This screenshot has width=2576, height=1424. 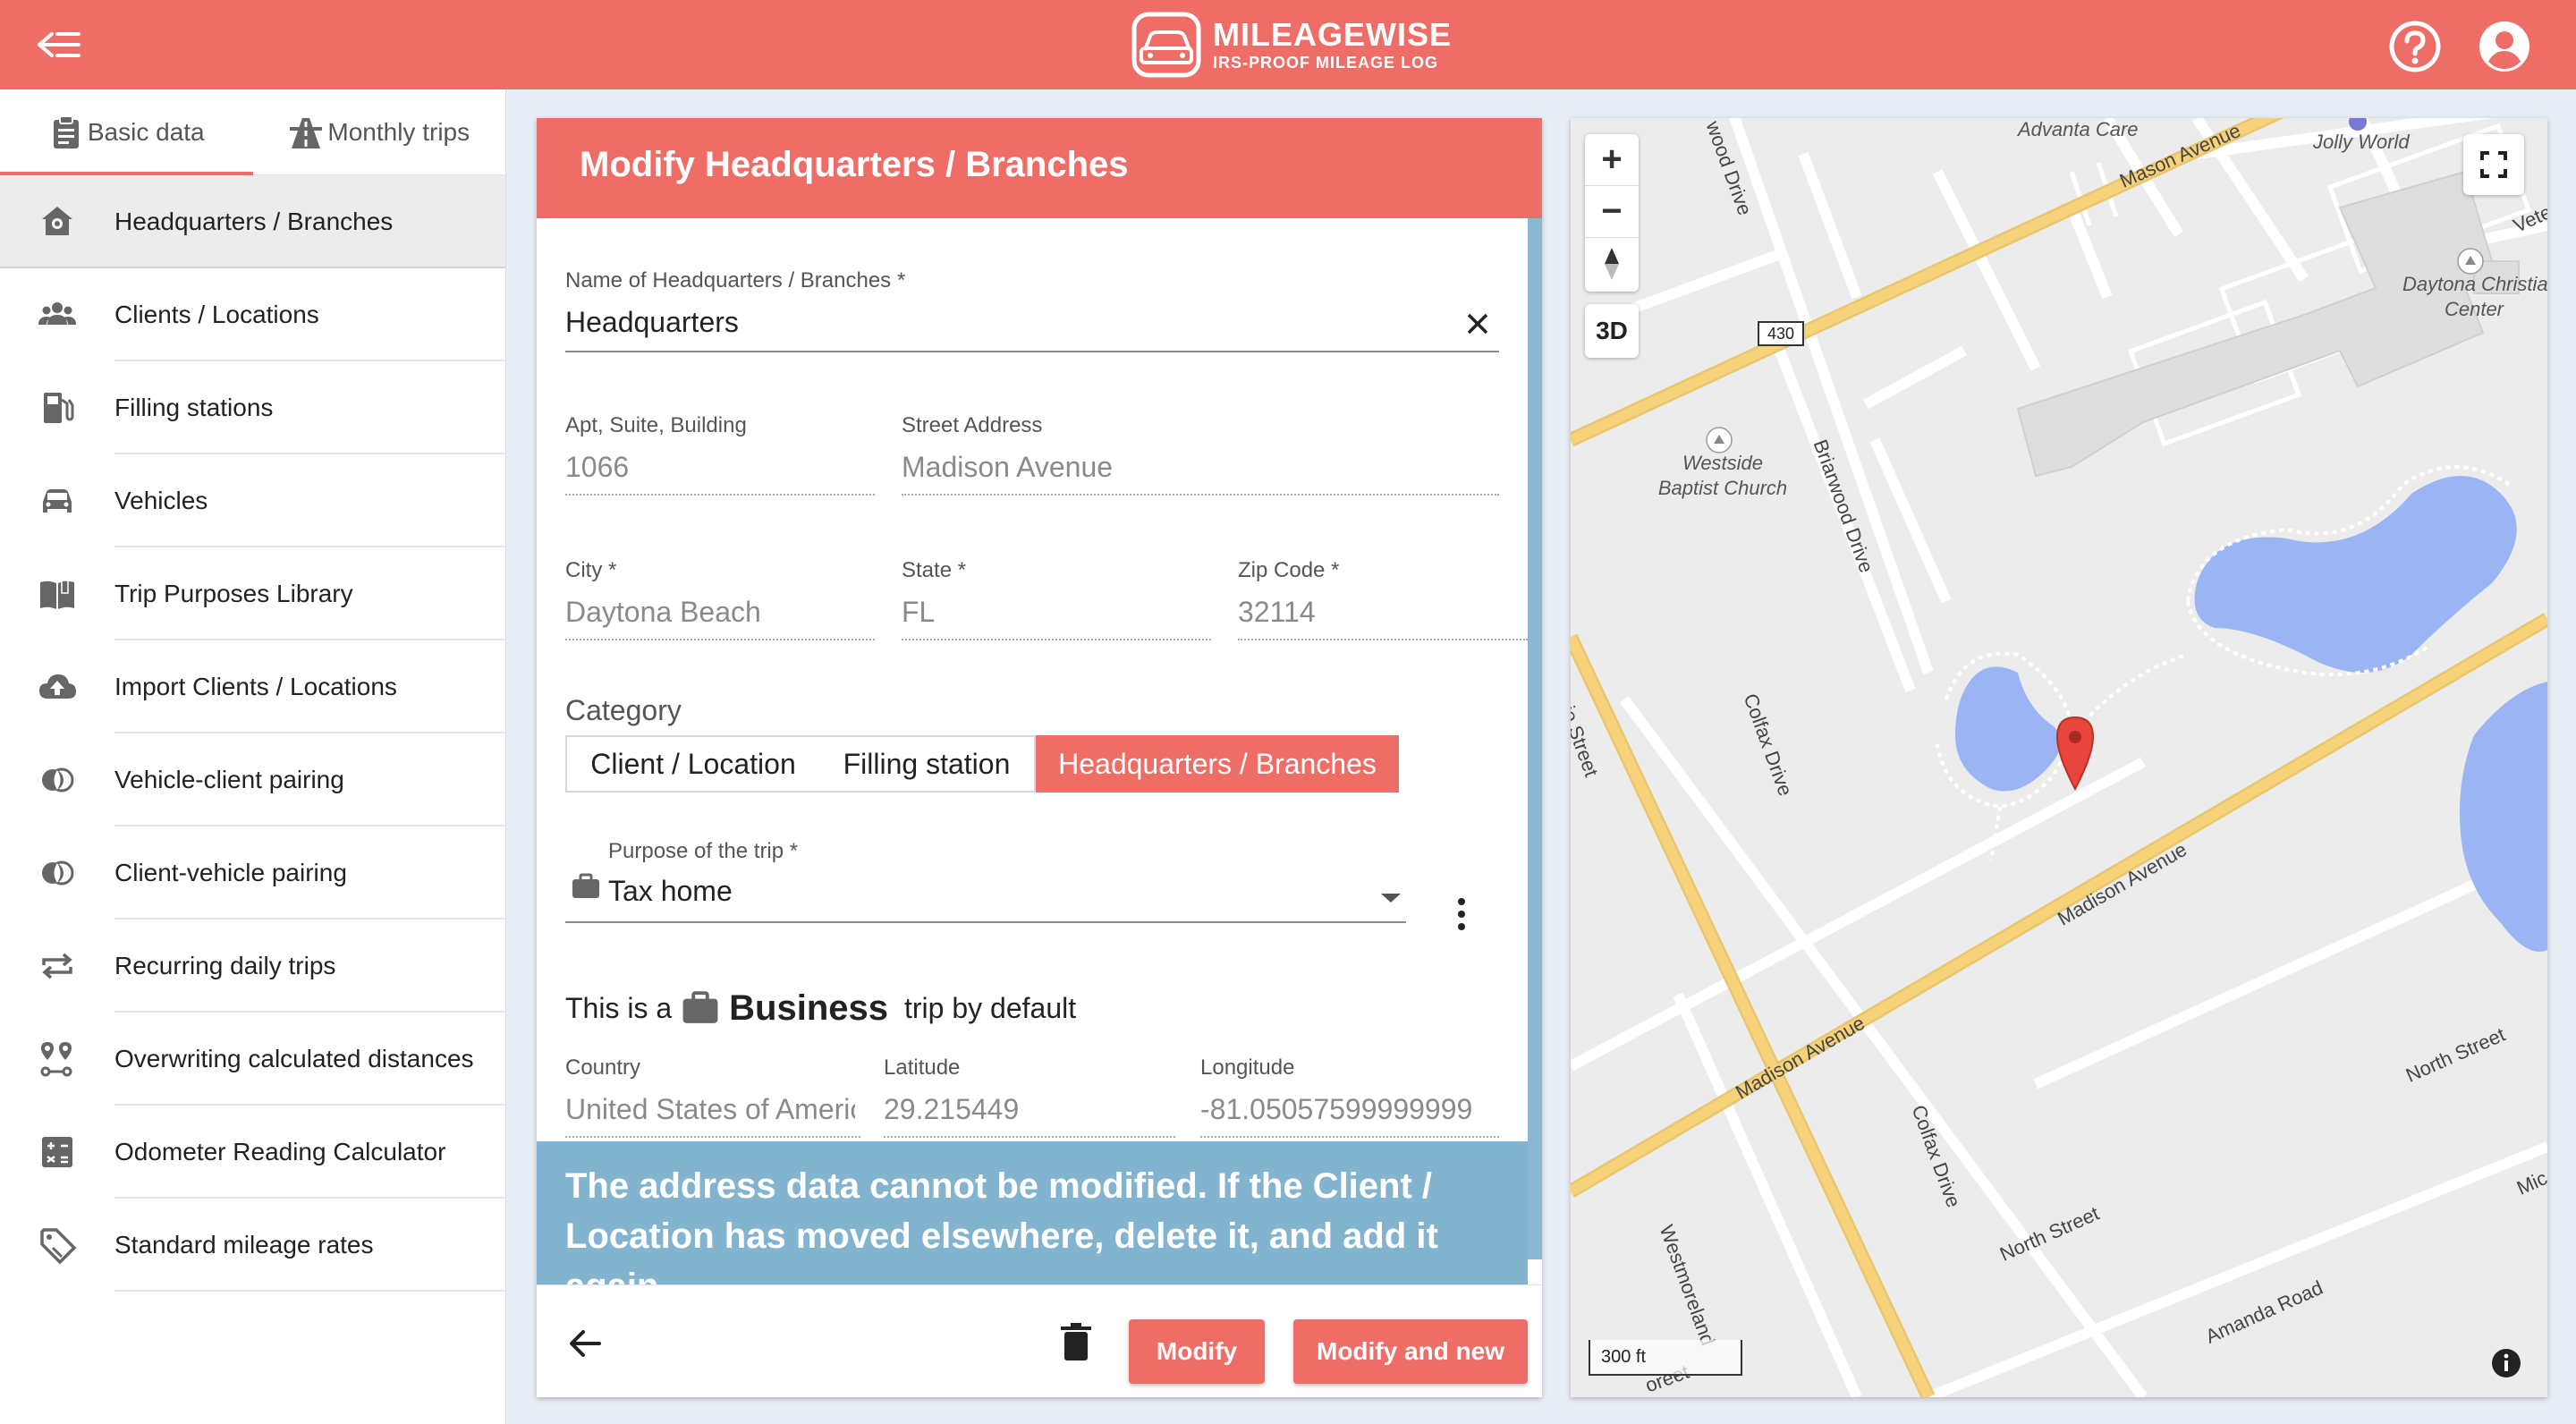 I want to click on modify-button: Modify, so click(x=1197, y=1351).